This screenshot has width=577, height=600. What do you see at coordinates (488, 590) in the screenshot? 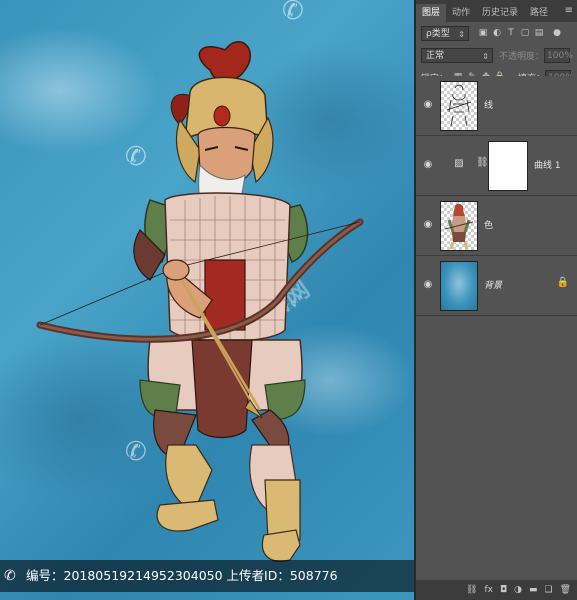
I see `layer-style-icon: fx` at bounding box center [488, 590].